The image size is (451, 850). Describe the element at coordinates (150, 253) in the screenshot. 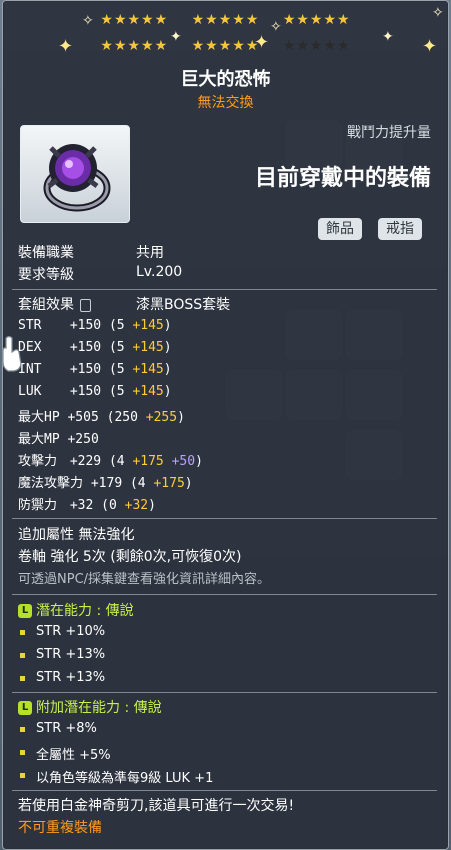

I see `job-value: 共用` at that location.